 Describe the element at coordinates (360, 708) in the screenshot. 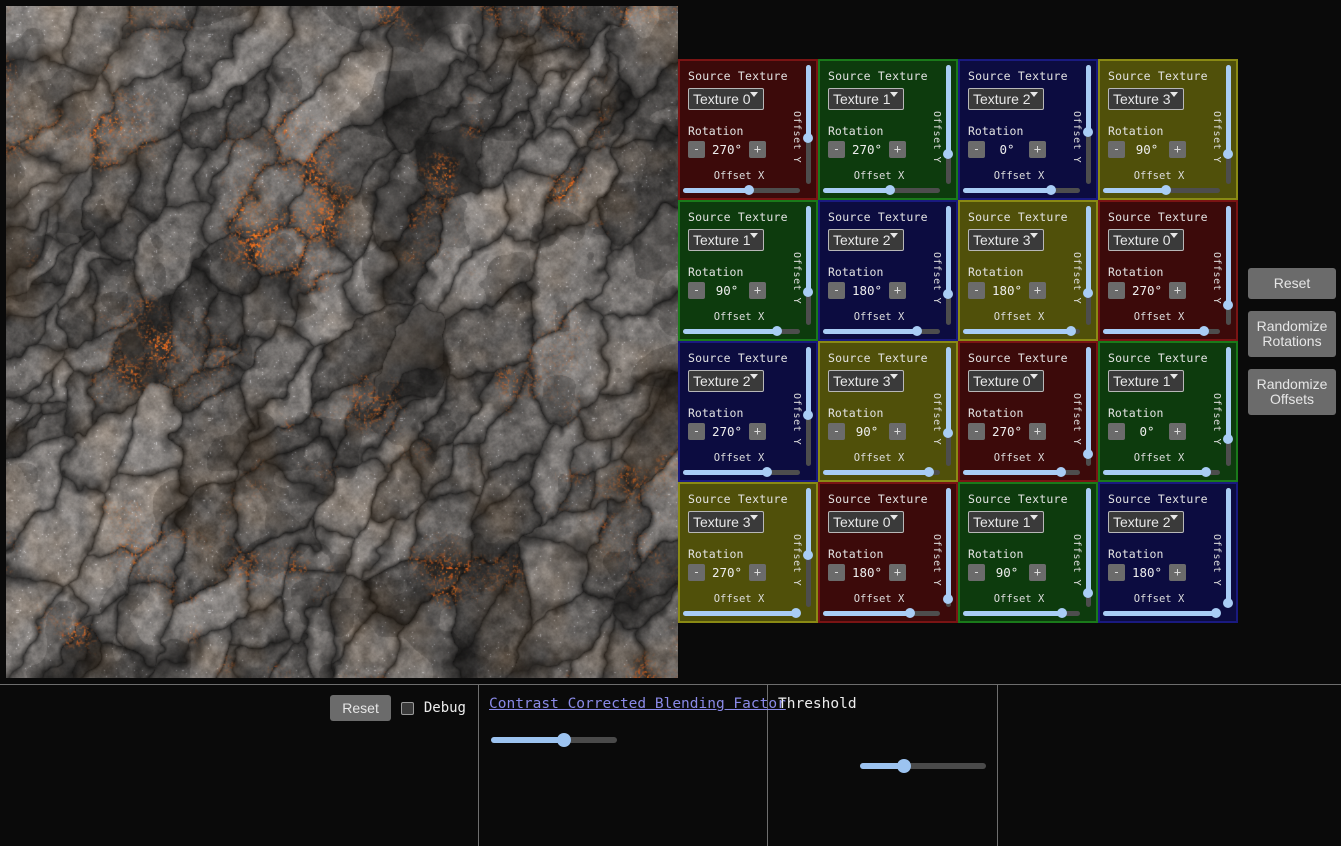

I see `bottom-reset-button: Reset` at that location.